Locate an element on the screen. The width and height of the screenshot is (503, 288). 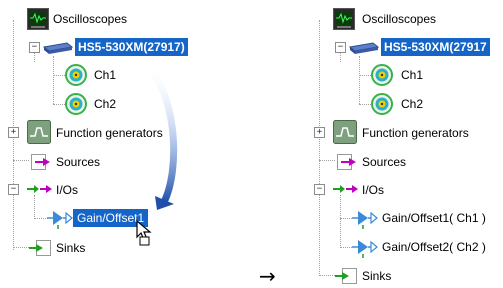
drag-arrow-icon is located at coordinates (164, 136).